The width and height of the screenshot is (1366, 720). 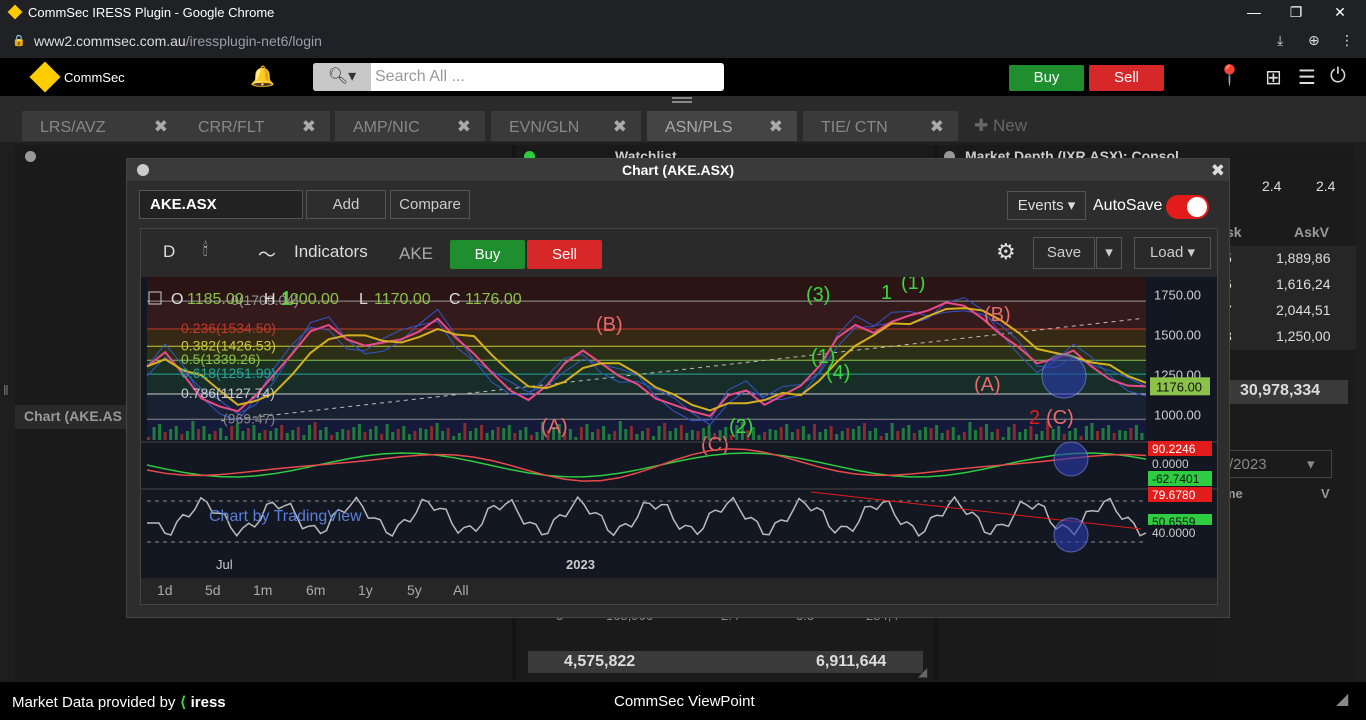 I want to click on autosave-toggle, so click(x=1187, y=207).